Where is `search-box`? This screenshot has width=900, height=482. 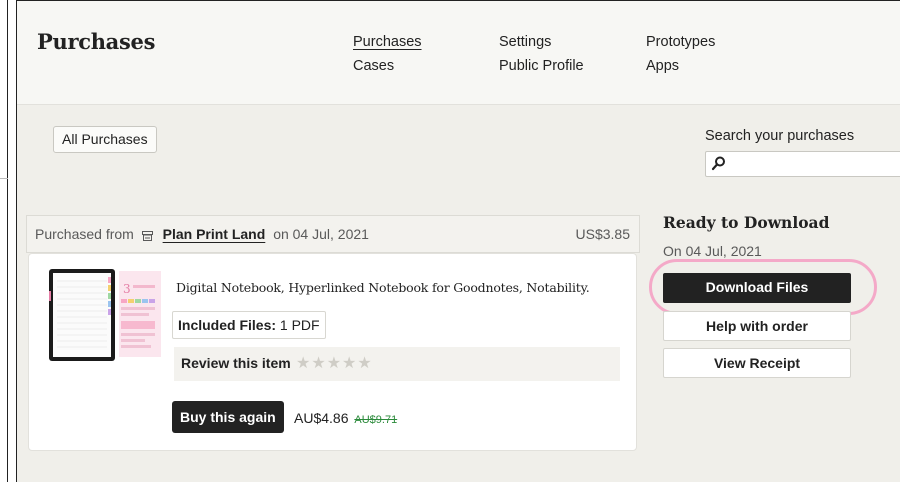 search-box is located at coordinates (802, 164).